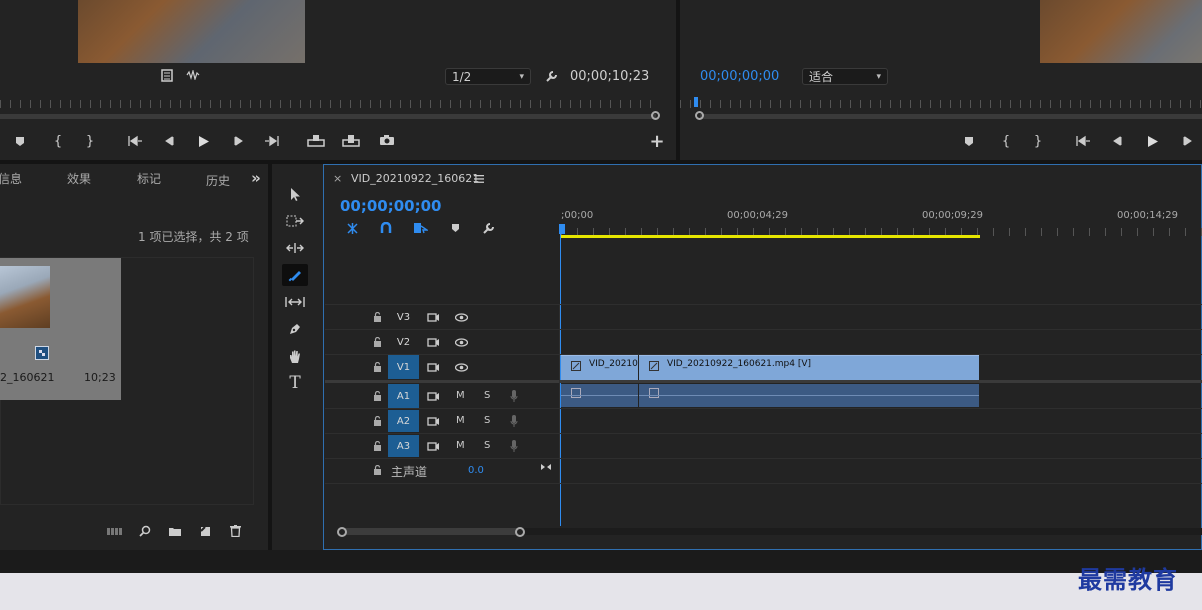 Image resolution: width=1202 pixels, height=610 pixels. I want to click on program-time-ruler, so click(941, 104).